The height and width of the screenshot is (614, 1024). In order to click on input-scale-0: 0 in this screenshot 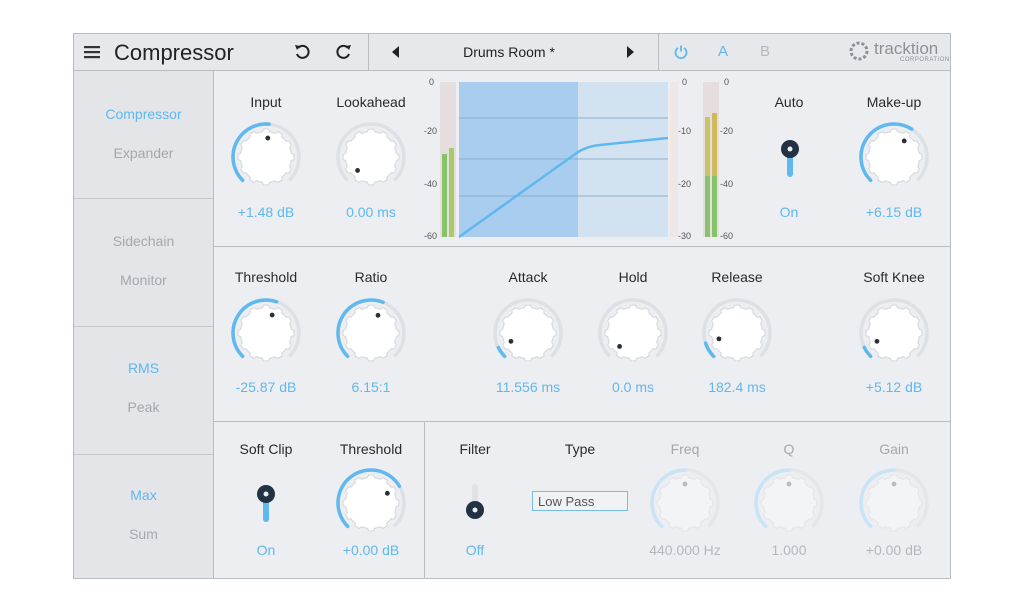, I will do `click(432, 82)`.